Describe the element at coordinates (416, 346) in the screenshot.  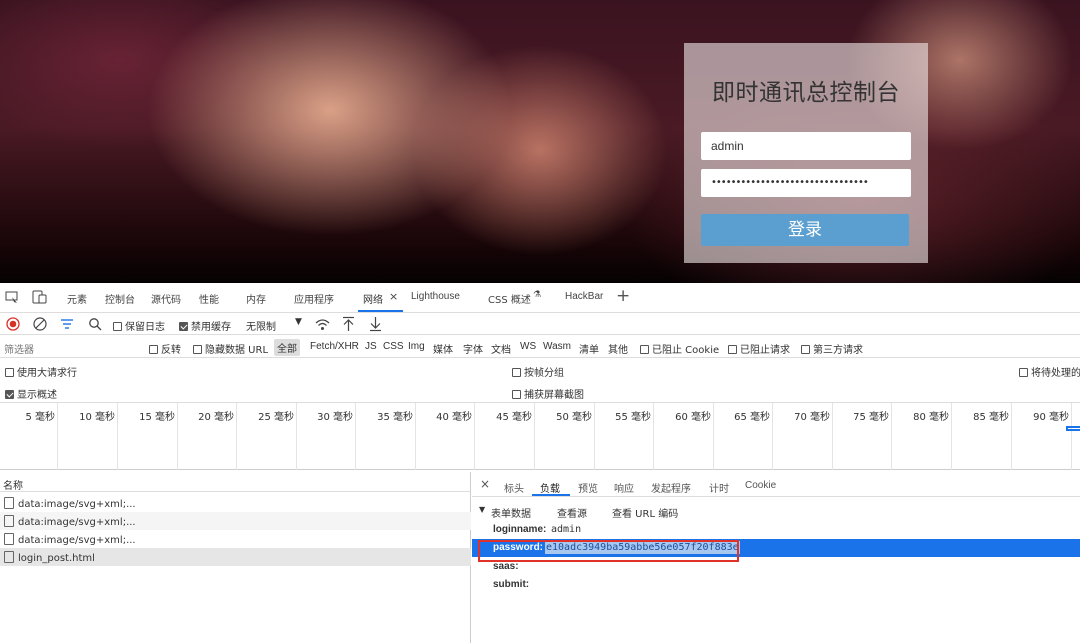
I see `filter-img: Img` at that location.